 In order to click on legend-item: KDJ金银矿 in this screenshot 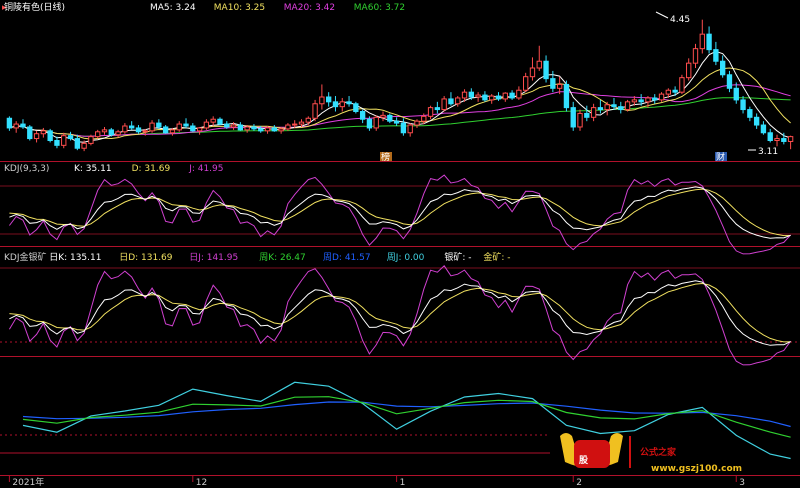, I will do `click(25, 257)`.